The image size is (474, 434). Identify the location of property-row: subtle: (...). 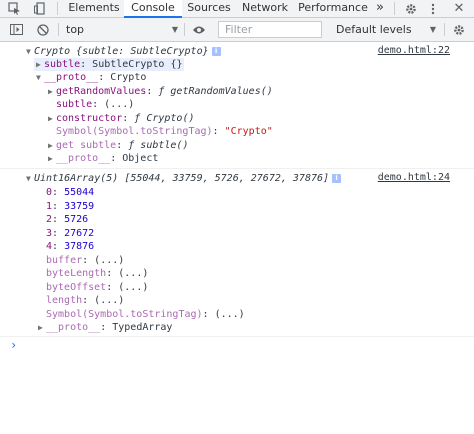
(95, 104).